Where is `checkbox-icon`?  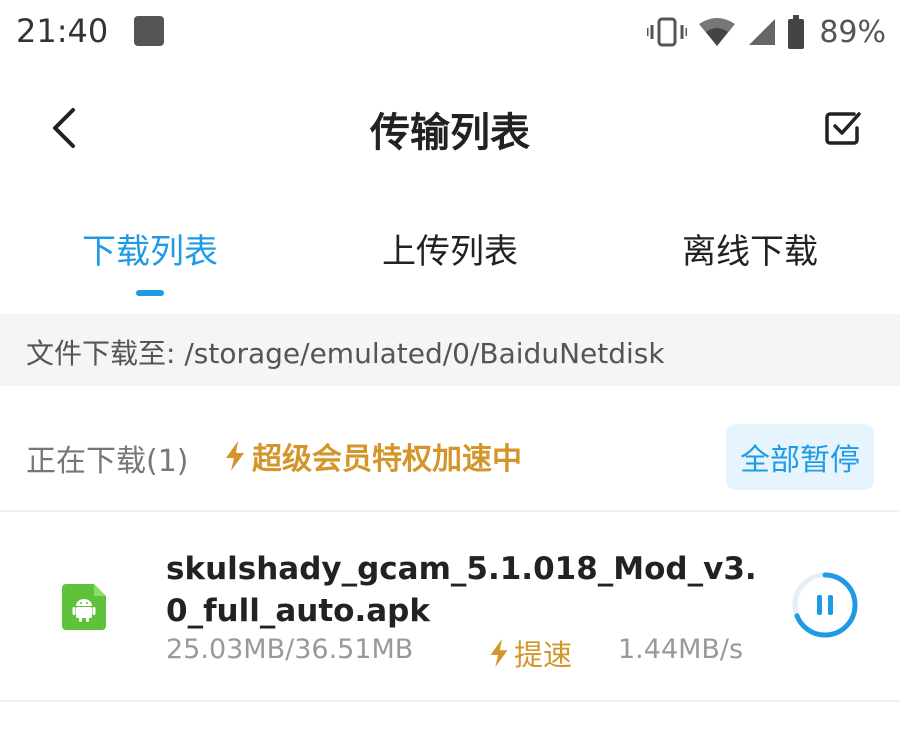 checkbox-icon is located at coordinates (843, 128).